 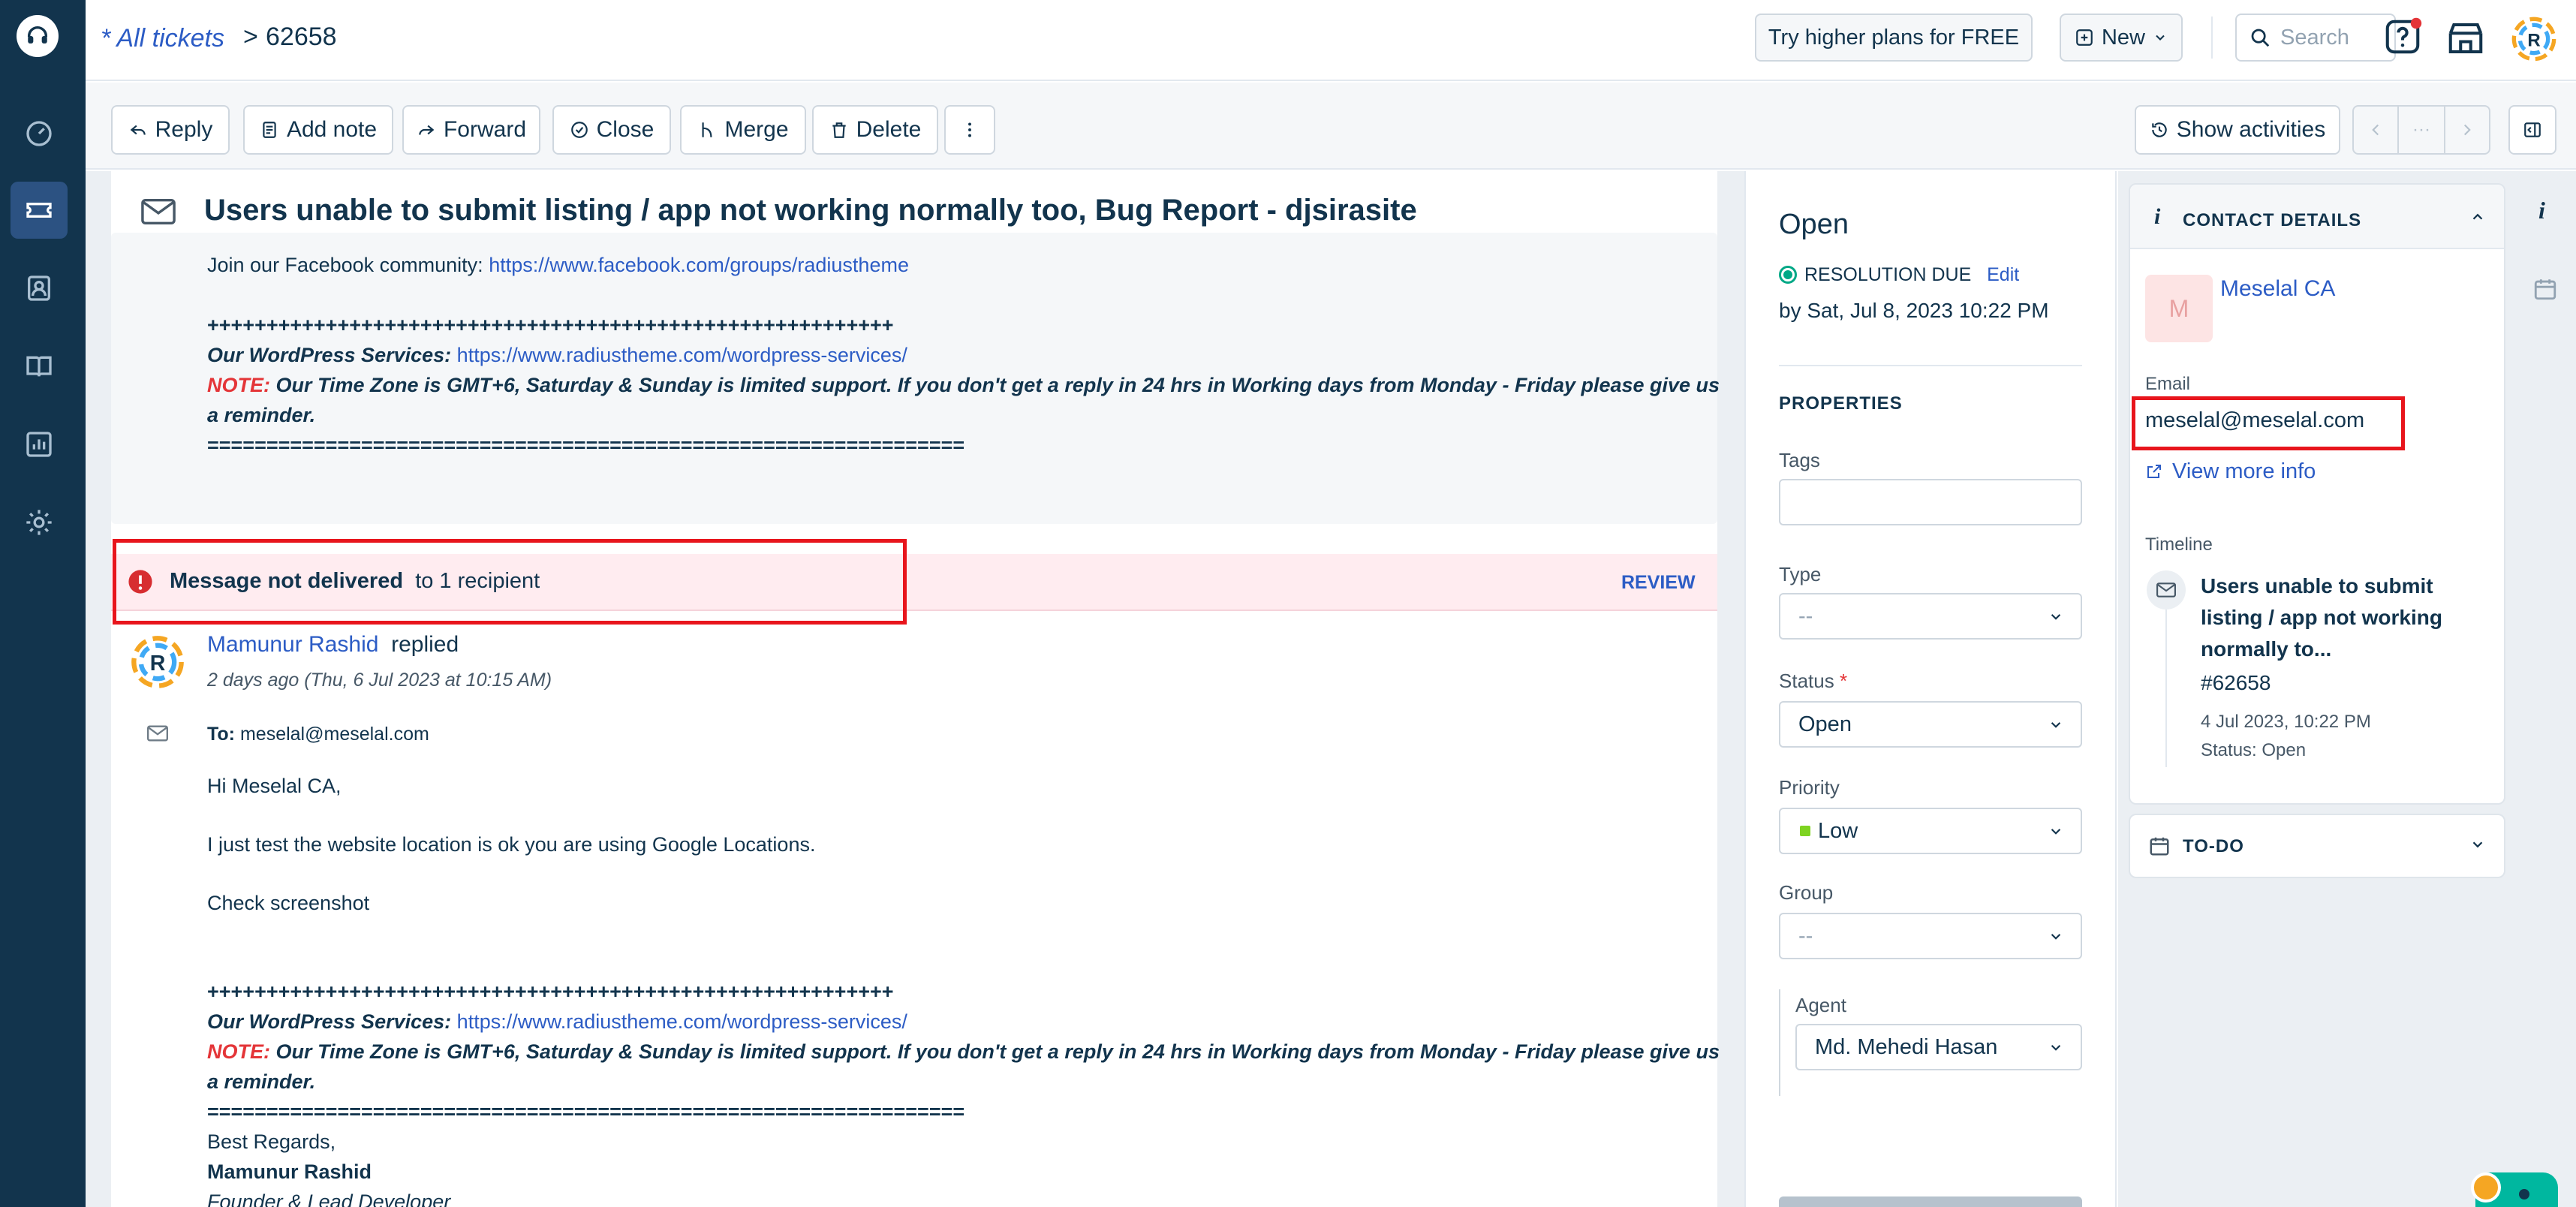 I want to click on priority-select: Low, so click(x=1930, y=831).